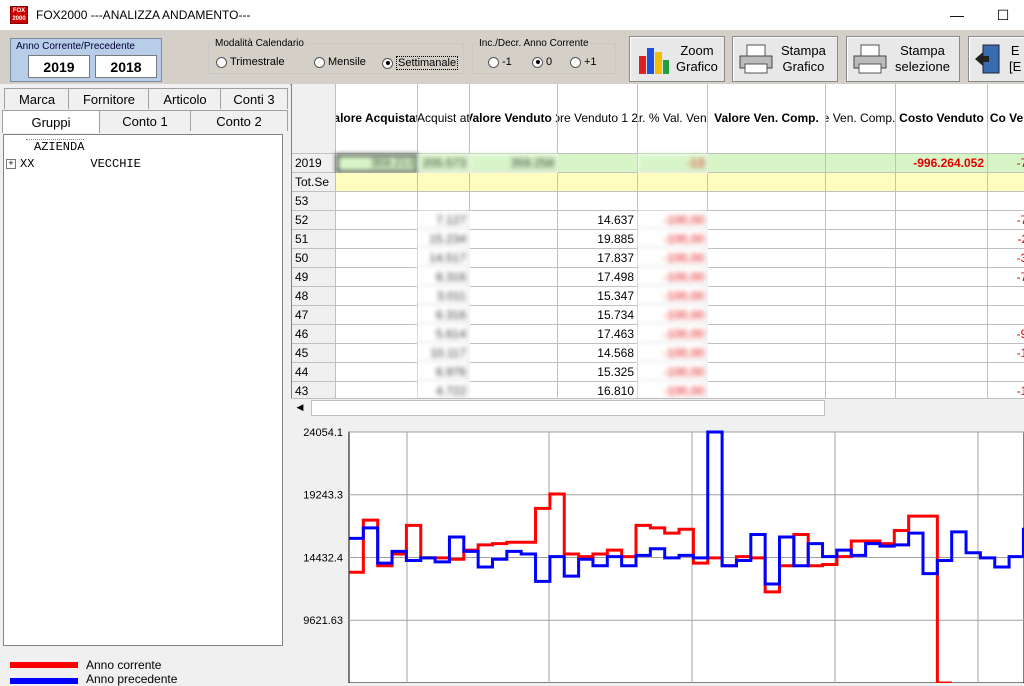 The height and width of the screenshot is (686, 1024). Describe the element at coordinates (420, 63) in the screenshot. I see `radio-settimanale: Settimanale` at that location.